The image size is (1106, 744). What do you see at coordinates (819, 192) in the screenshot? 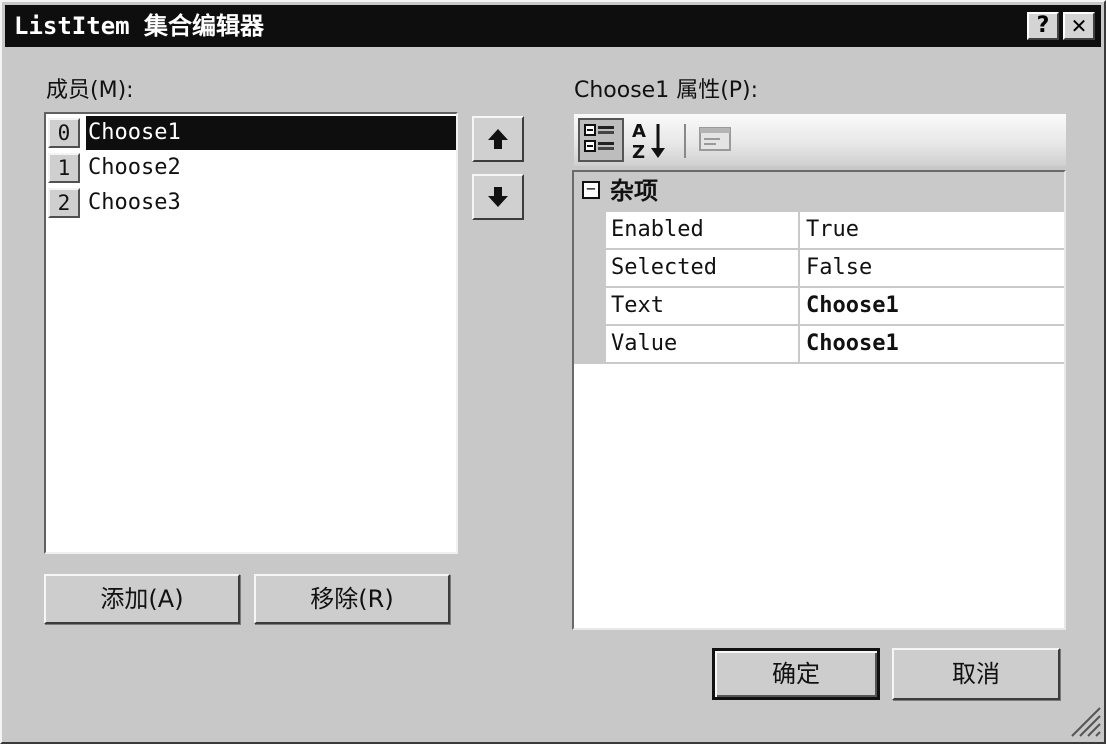
I see `category-header: − 杂项` at bounding box center [819, 192].